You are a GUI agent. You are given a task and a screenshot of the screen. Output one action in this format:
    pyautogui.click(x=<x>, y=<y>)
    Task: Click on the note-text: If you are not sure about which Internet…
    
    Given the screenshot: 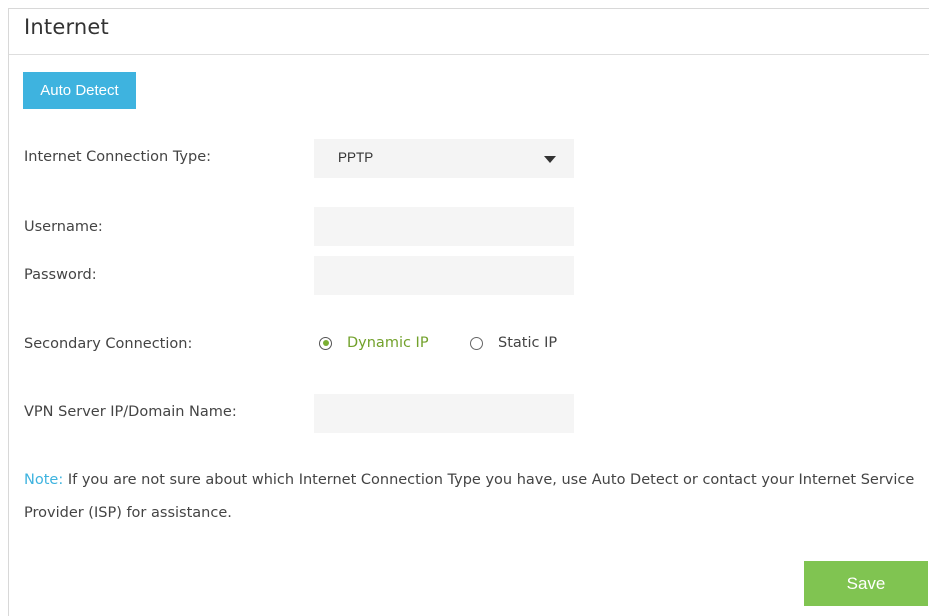 What is the action you would take?
    pyautogui.click(x=469, y=496)
    